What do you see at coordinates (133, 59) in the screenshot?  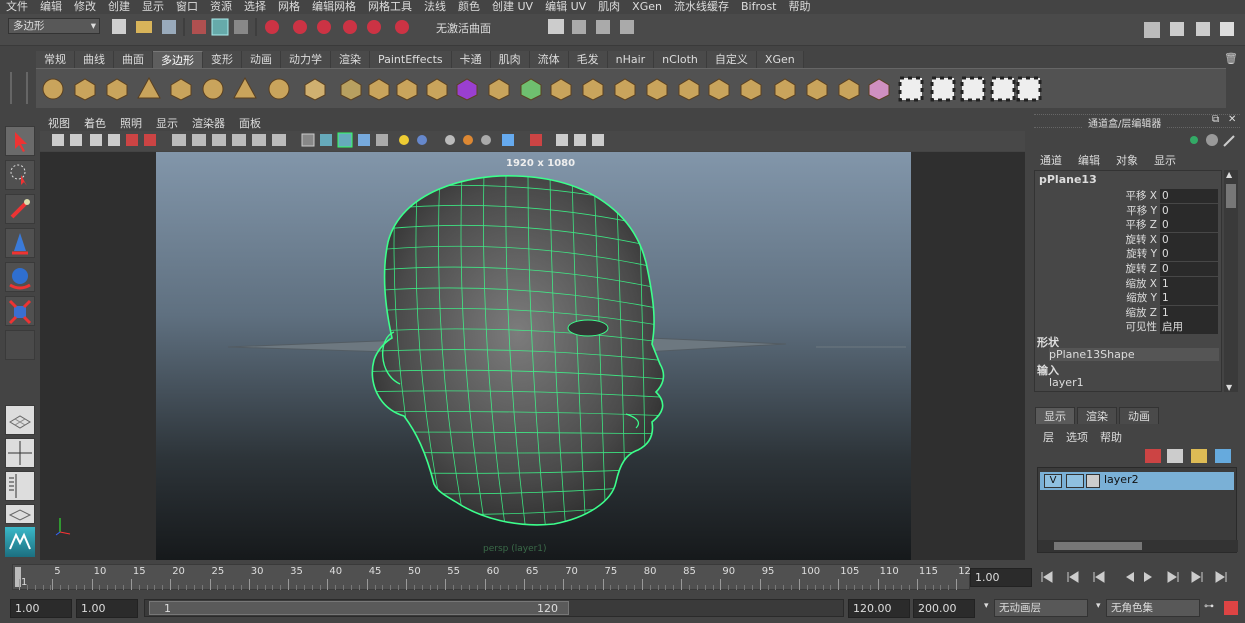 I see `shelf-tab: 曲面` at bounding box center [133, 59].